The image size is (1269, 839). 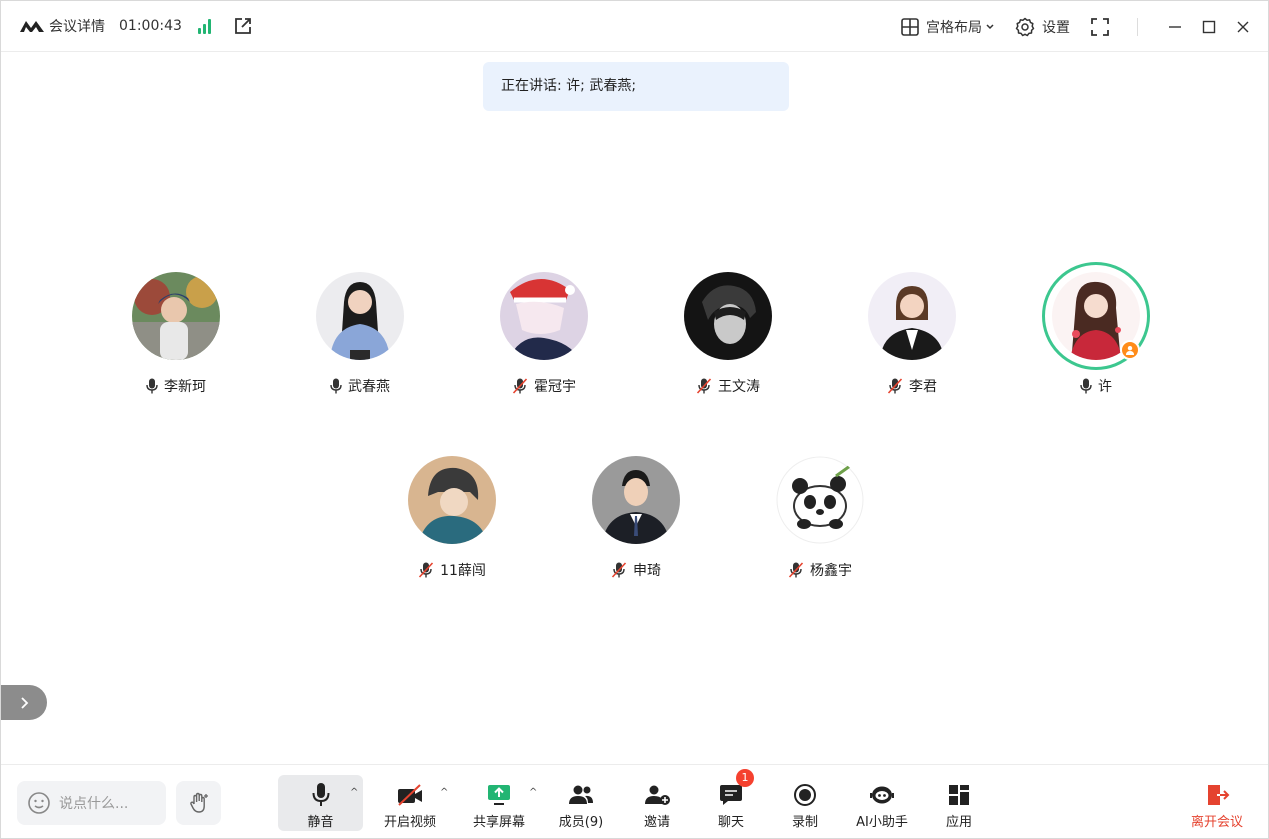 What do you see at coordinates (320, 794) in the screenshot?
I see `microphone-icon` at bounding box center [320, 794].